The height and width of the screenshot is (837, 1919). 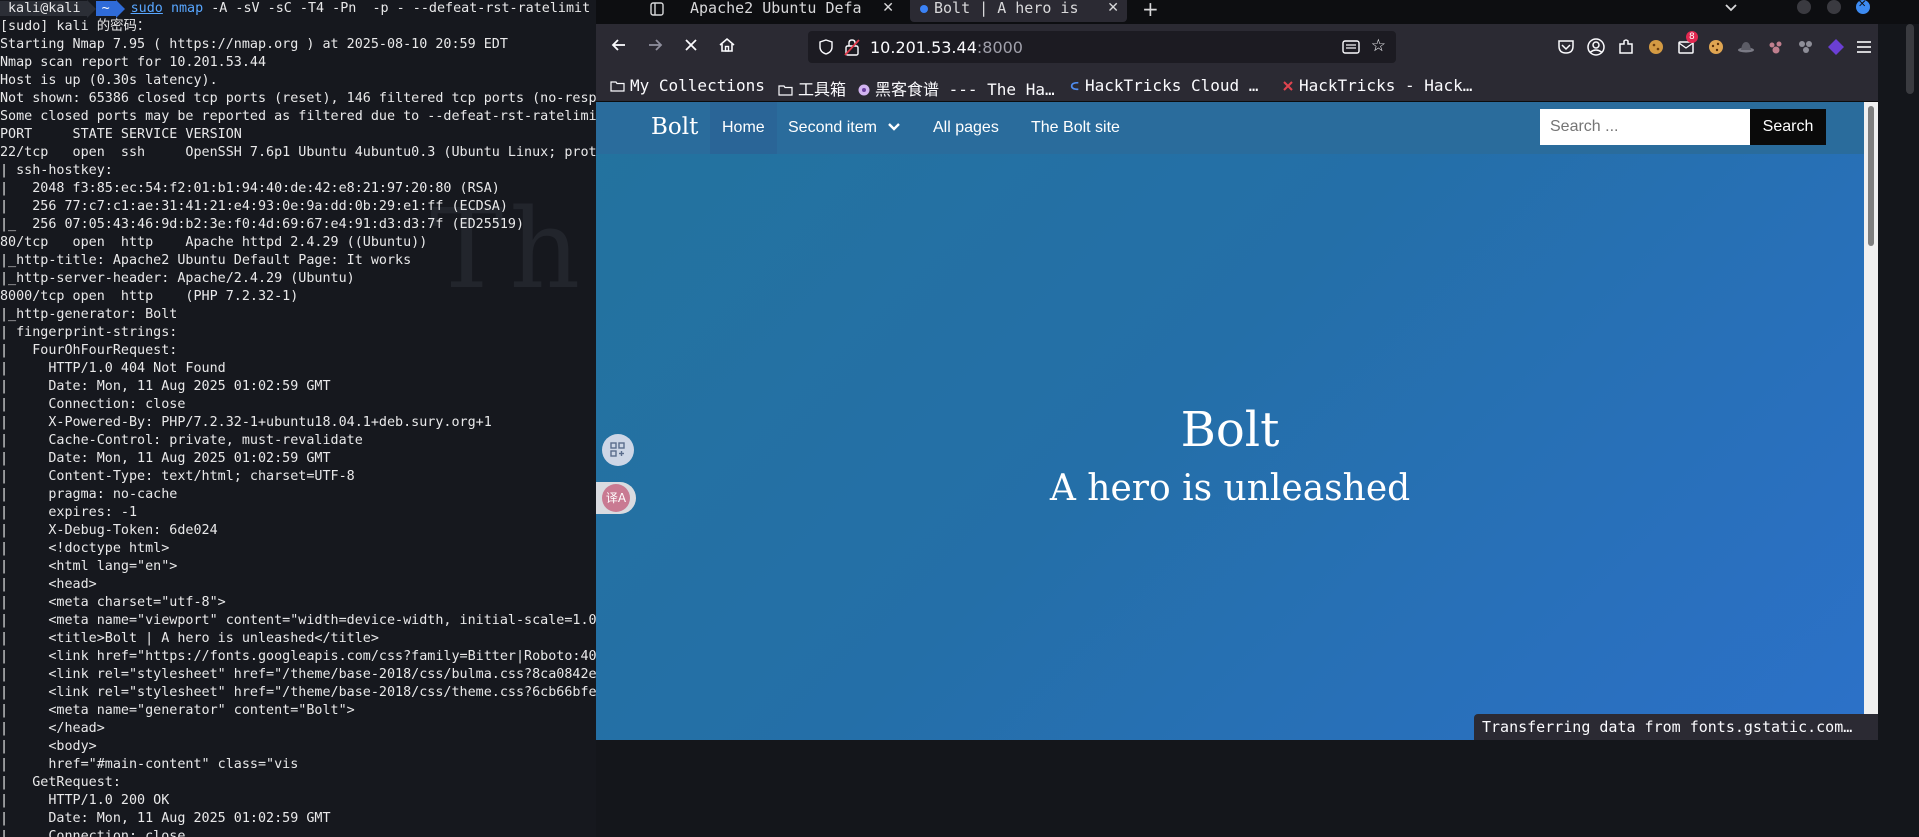 I want to click on tab-bolt-active: Bolt | A hero is ✕, so click(x=1018, y=11).